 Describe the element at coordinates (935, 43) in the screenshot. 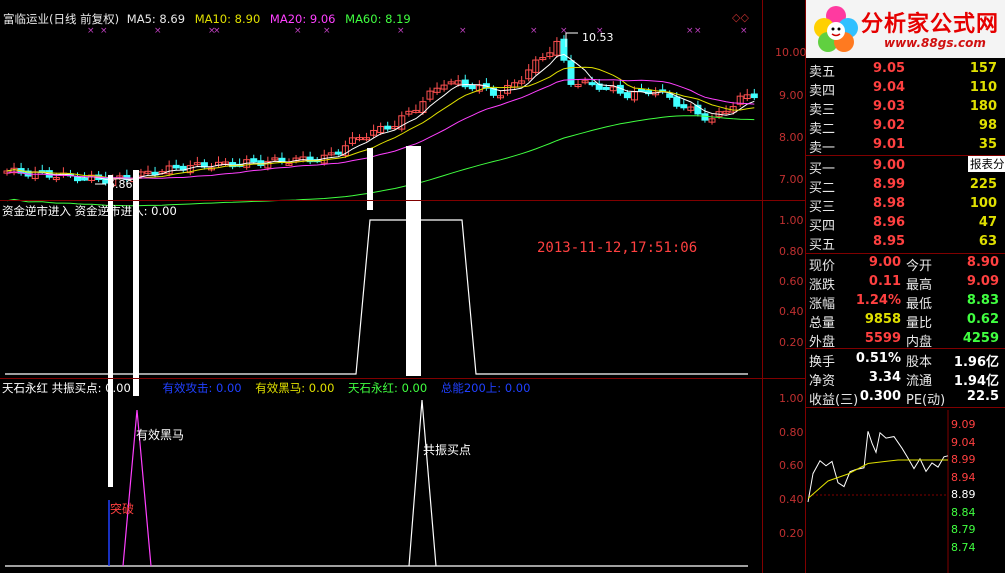

I see `logo-url: www.88gs.com` at that location.